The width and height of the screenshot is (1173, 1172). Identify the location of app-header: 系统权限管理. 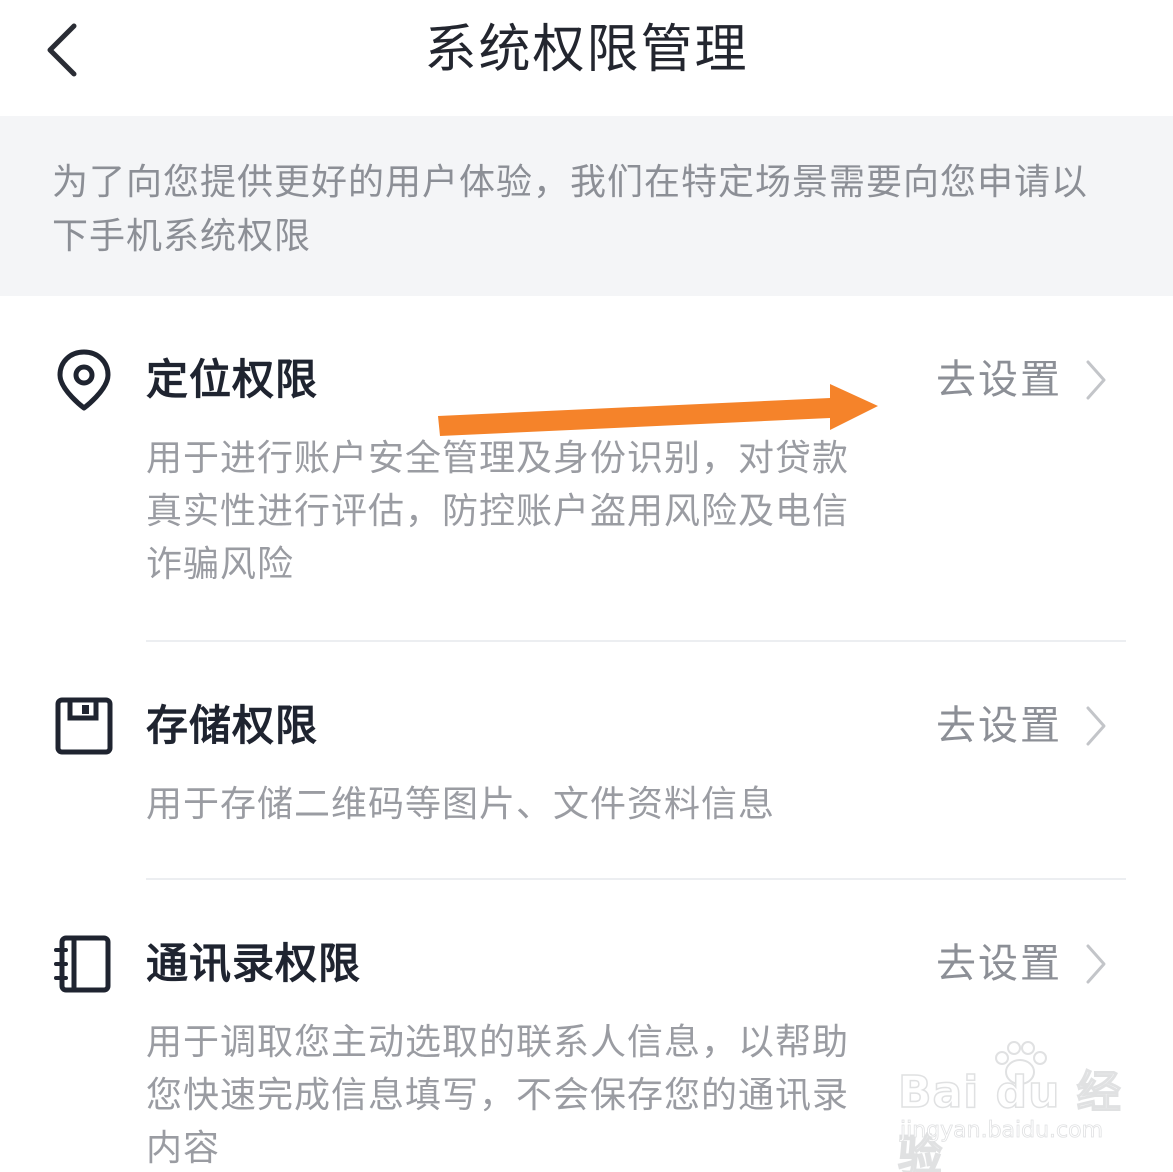
(586, 58).